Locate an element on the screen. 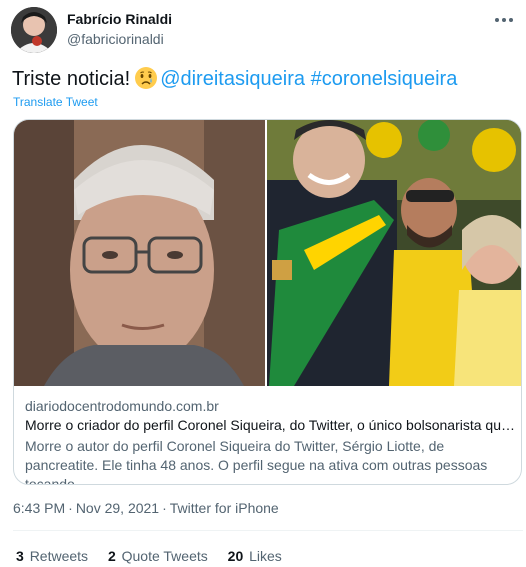  more-options-icon is located at coordinates (505, 20).